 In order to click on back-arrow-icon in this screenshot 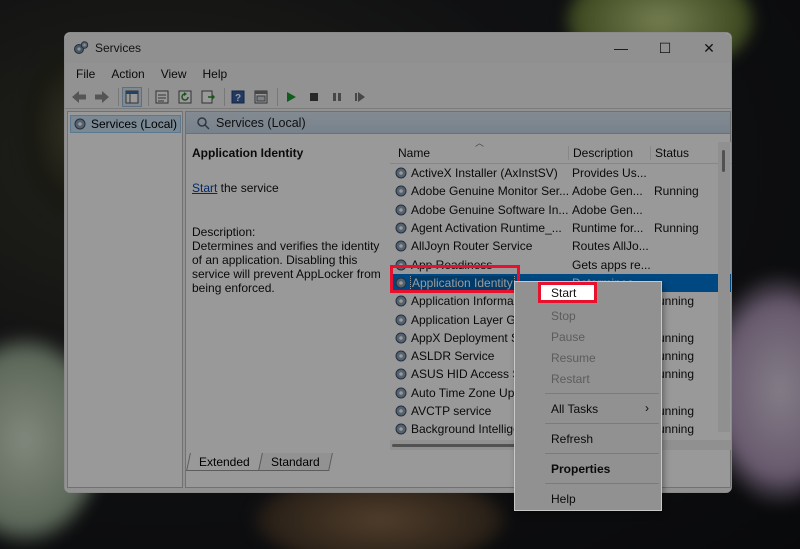, I will do `click(79, 96)`.